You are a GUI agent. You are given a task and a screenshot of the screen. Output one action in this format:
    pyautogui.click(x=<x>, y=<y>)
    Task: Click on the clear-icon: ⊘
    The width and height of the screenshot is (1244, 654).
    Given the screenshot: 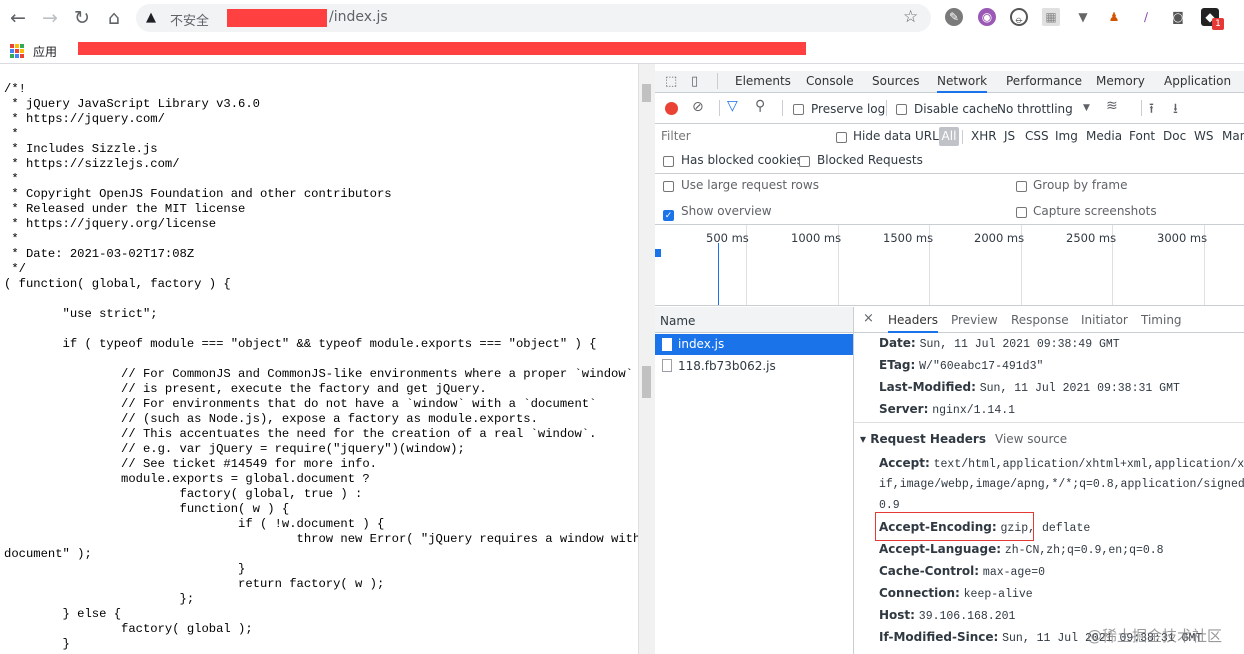 What is the action you would take?
    pyautogui.click(x=698, y=107)
    